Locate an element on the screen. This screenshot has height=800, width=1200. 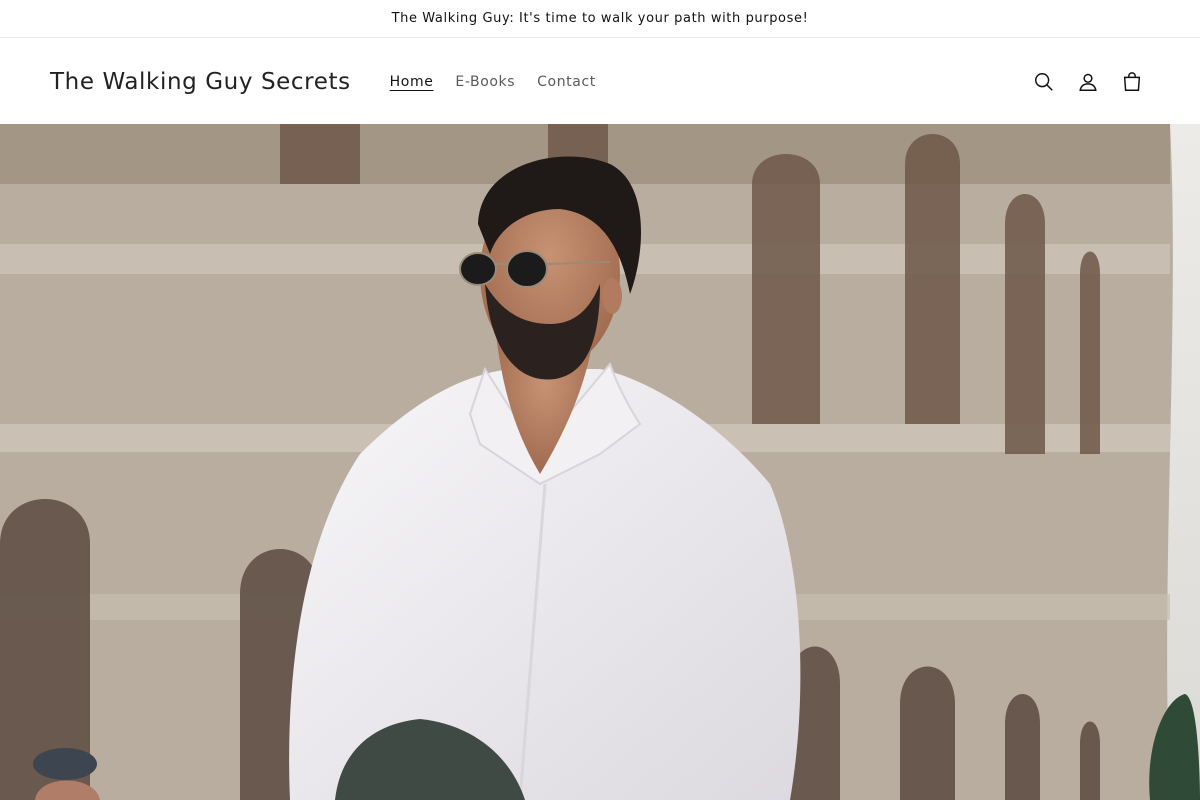
site-logo: The Walking Guy Secrets is located at coordinates (200, 82).